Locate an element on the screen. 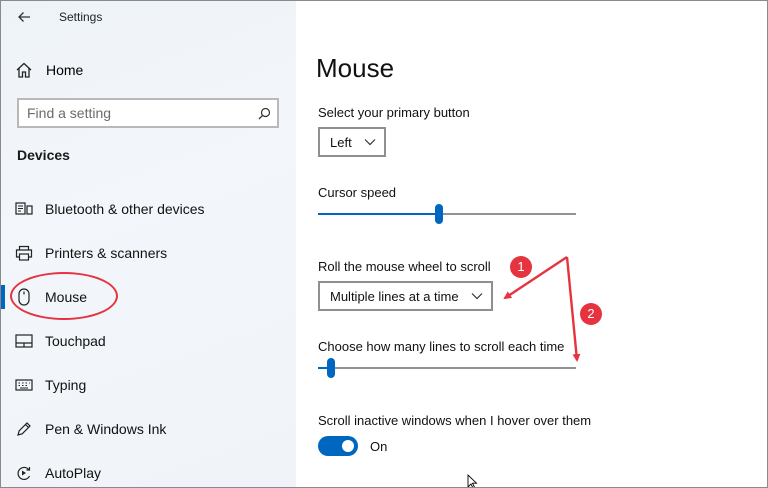 Image resolution: width=768 pixels, height=488 pixels. page-title: Mouse is located at coordinates (355, 68).